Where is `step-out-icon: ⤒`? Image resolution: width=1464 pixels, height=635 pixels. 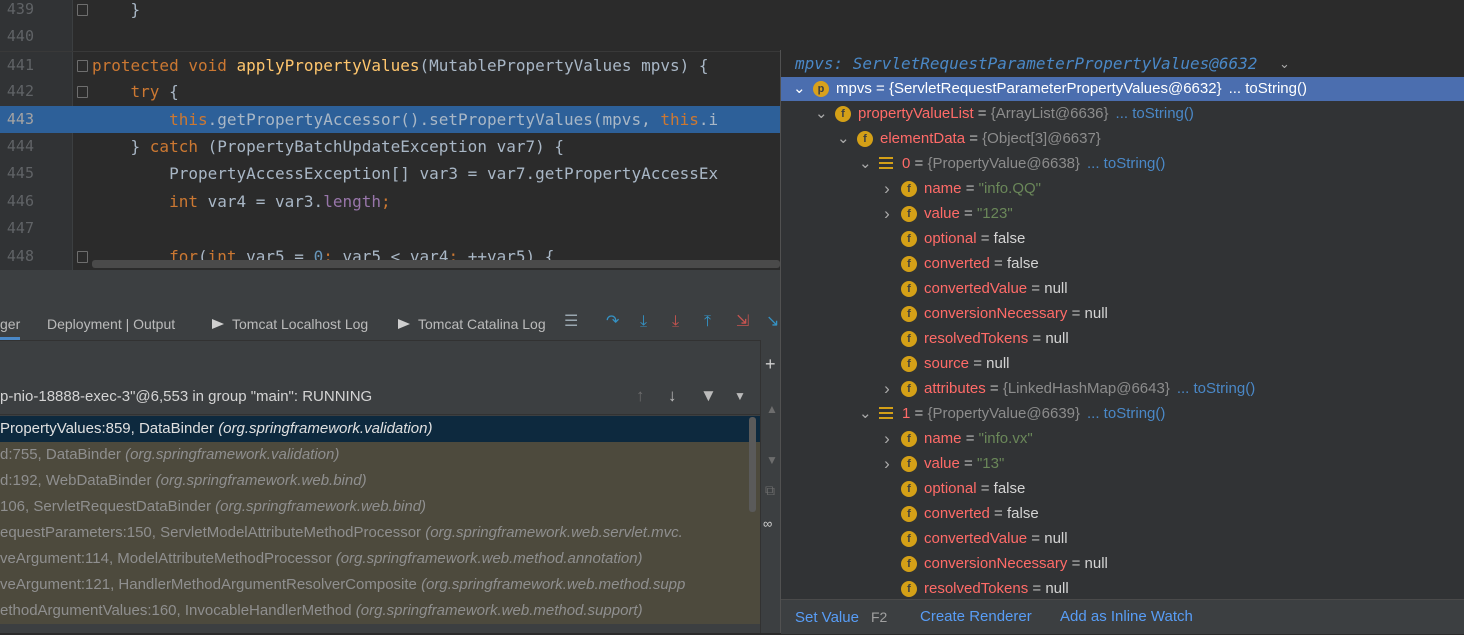 step-out-icon: ⤒ is located at coordinates (707, 322).